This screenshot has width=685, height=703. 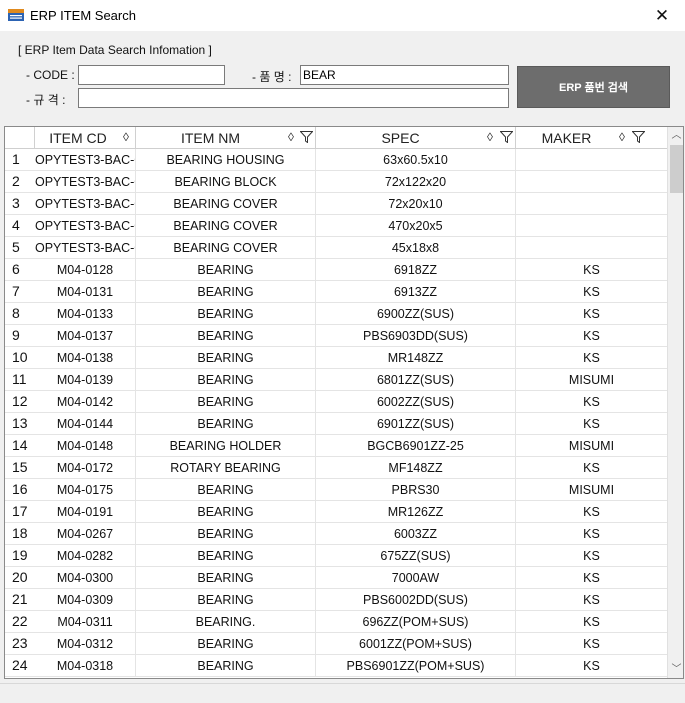 What do you see at coordinates (226, 138) in the screenshot?
I see `column-header-item-nm: ITEM NM ◊` at bounding box center [226, 138].